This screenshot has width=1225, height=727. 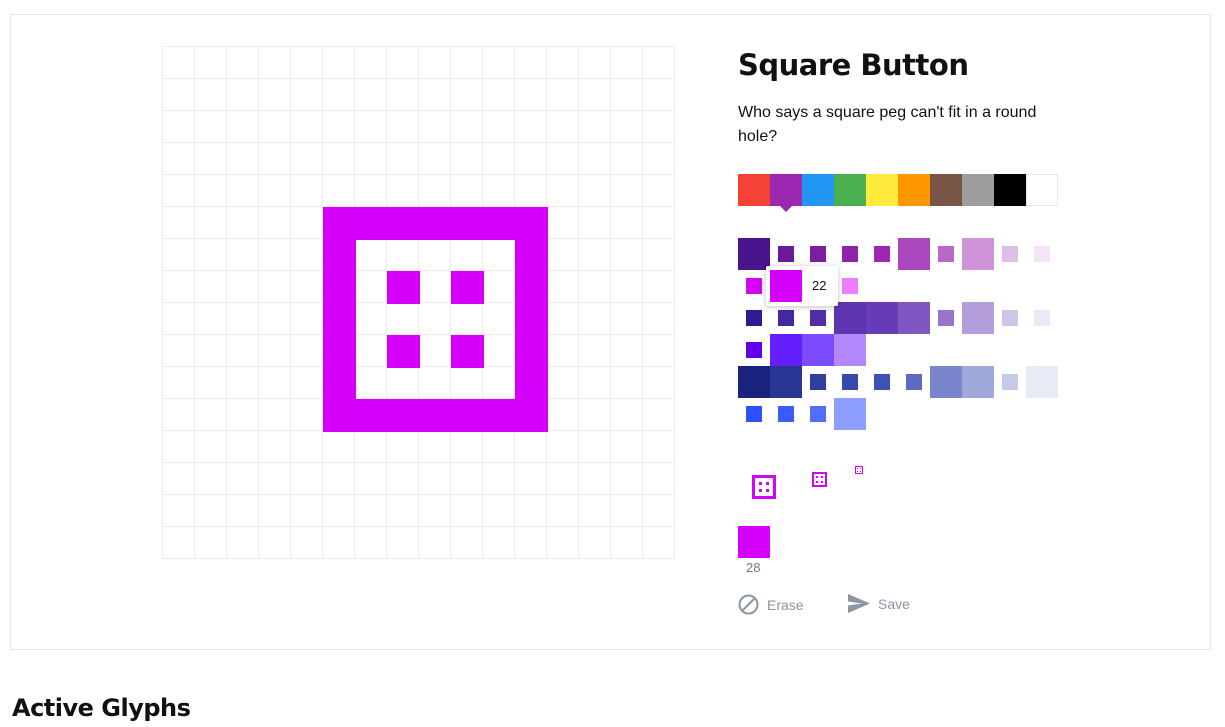 What do you see at coordinates (771, 604) in the screenshot?
I see `erase-button: Erase` at bounding box center [771, 604].